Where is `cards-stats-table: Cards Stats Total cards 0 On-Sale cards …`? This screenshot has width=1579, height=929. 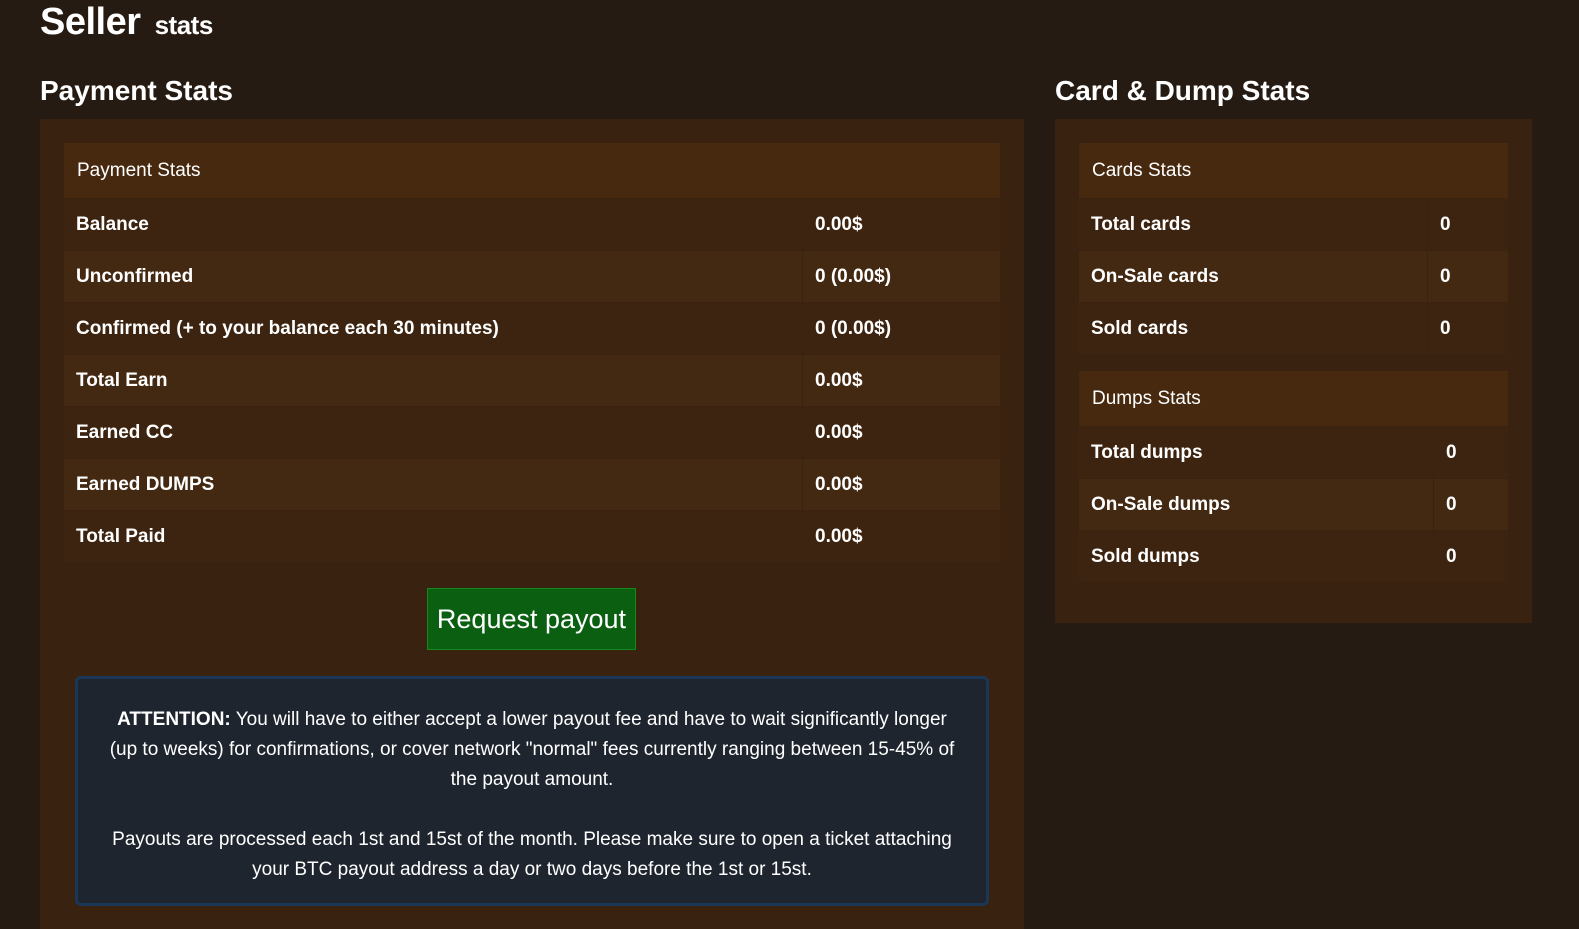
cards-stats-table: Cards Stats Total cards 0 On-Sale cards … is located at coordinates (1293, 248).